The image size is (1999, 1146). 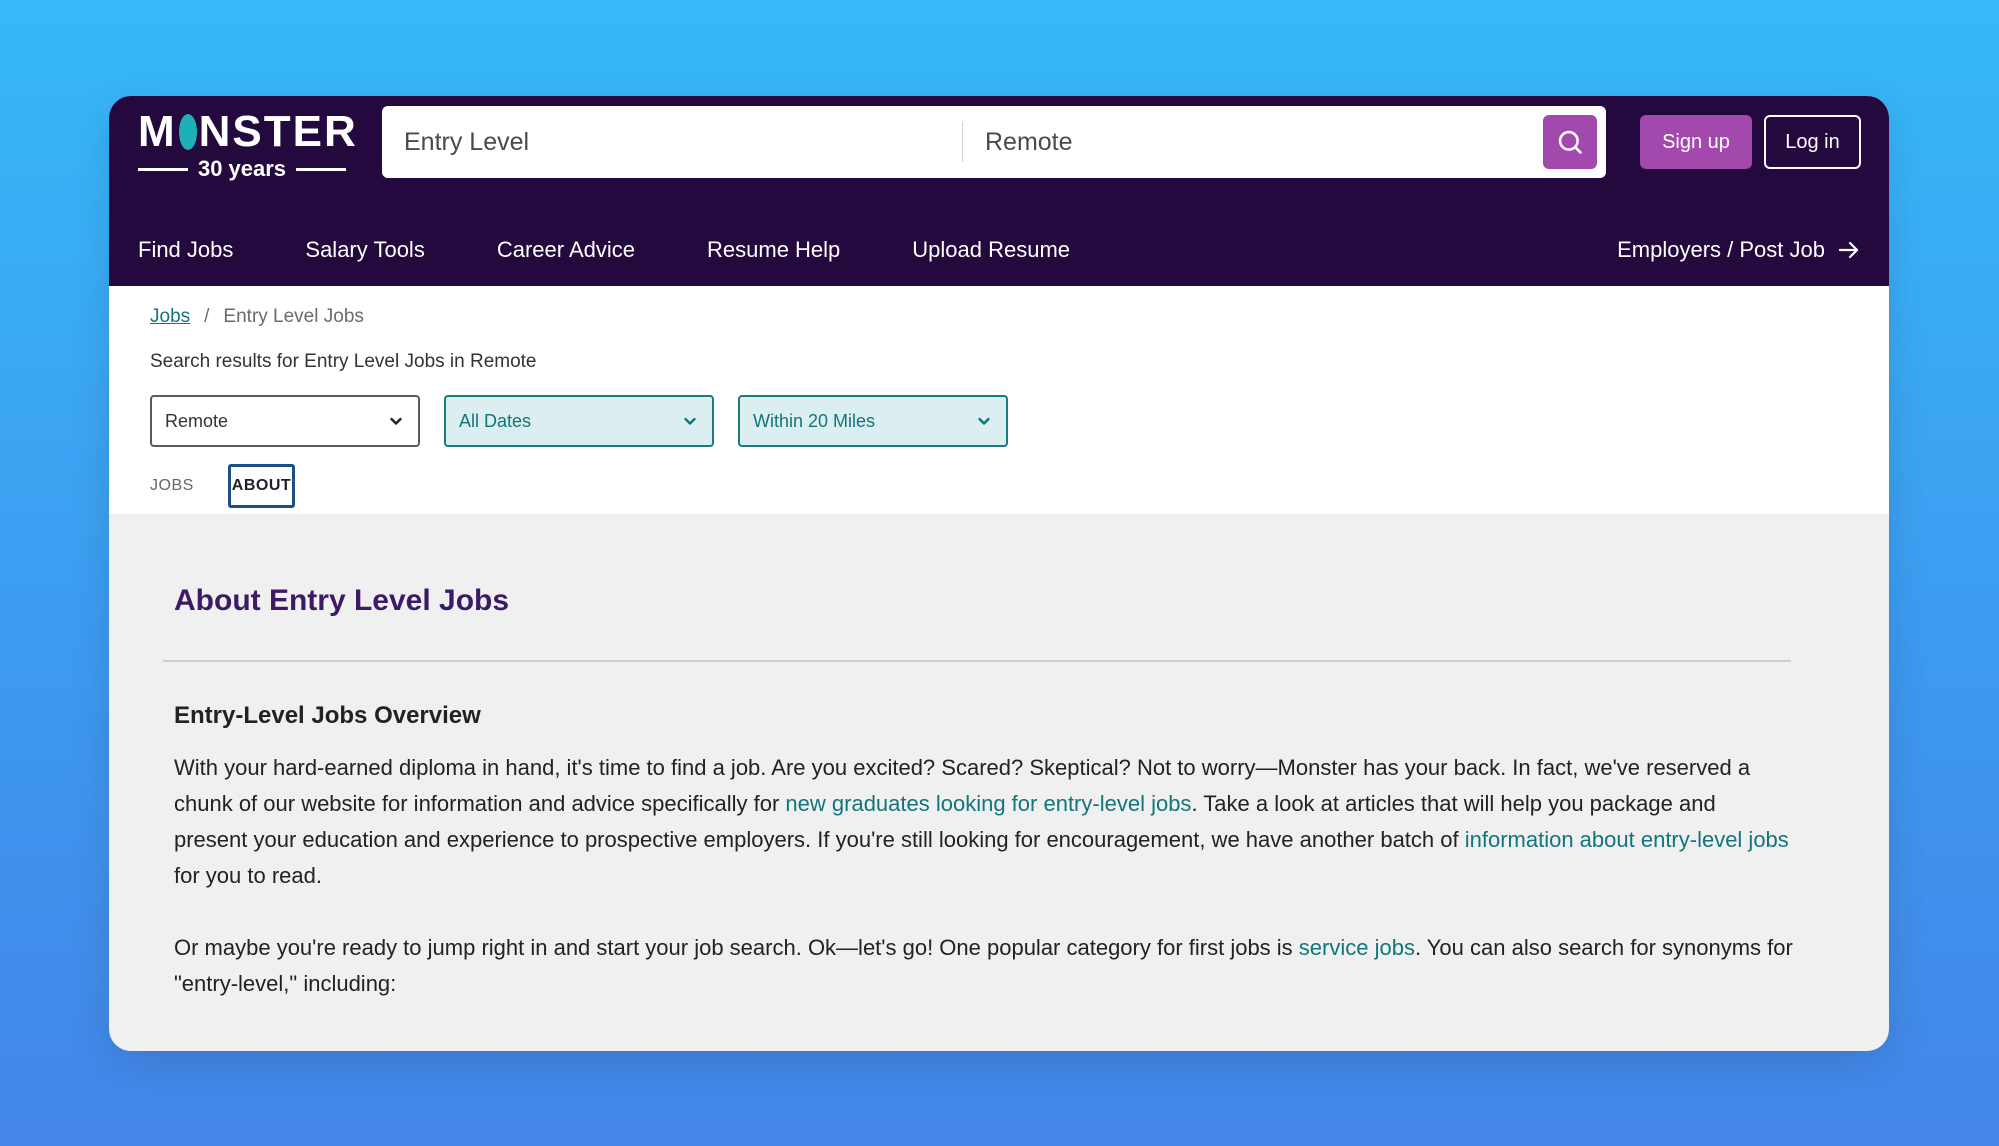 What do you see at coordinates (248, 131) in the screenshot?
I see `logo-wordmark: M NSTER` at bounding box center [248, 131].